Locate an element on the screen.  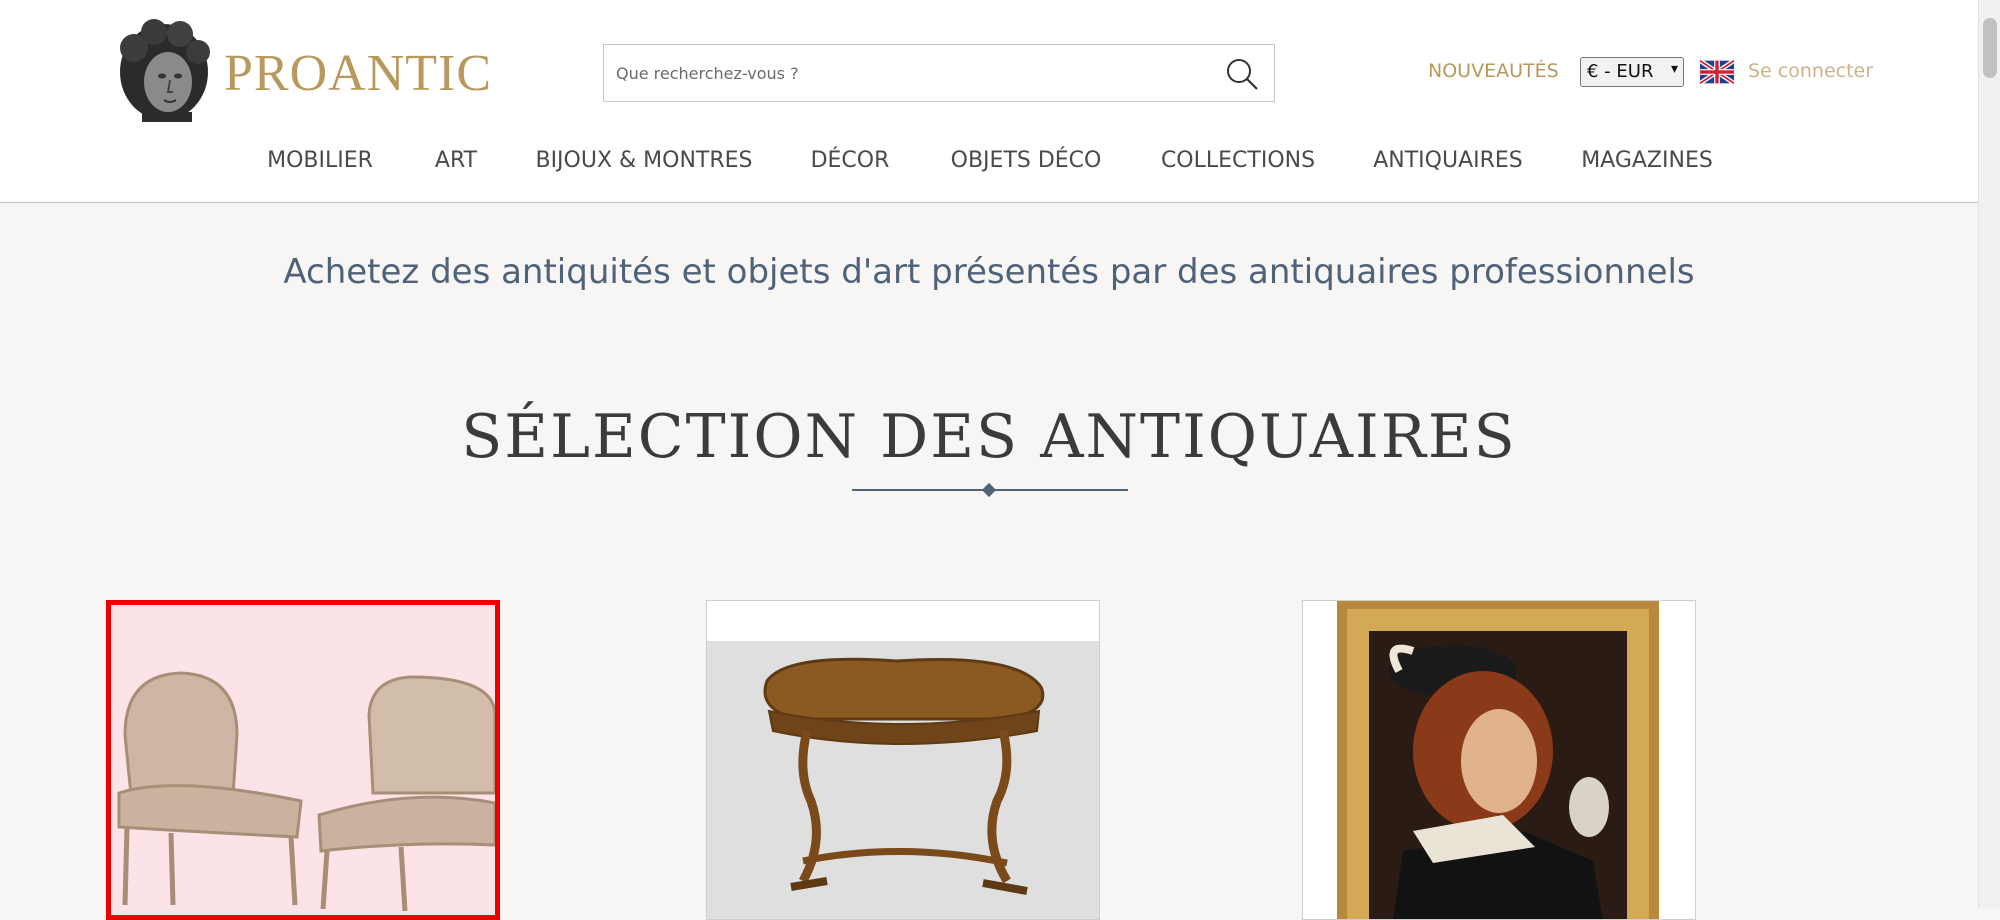
product-card-armchairs is located at coordinates (303, 760).